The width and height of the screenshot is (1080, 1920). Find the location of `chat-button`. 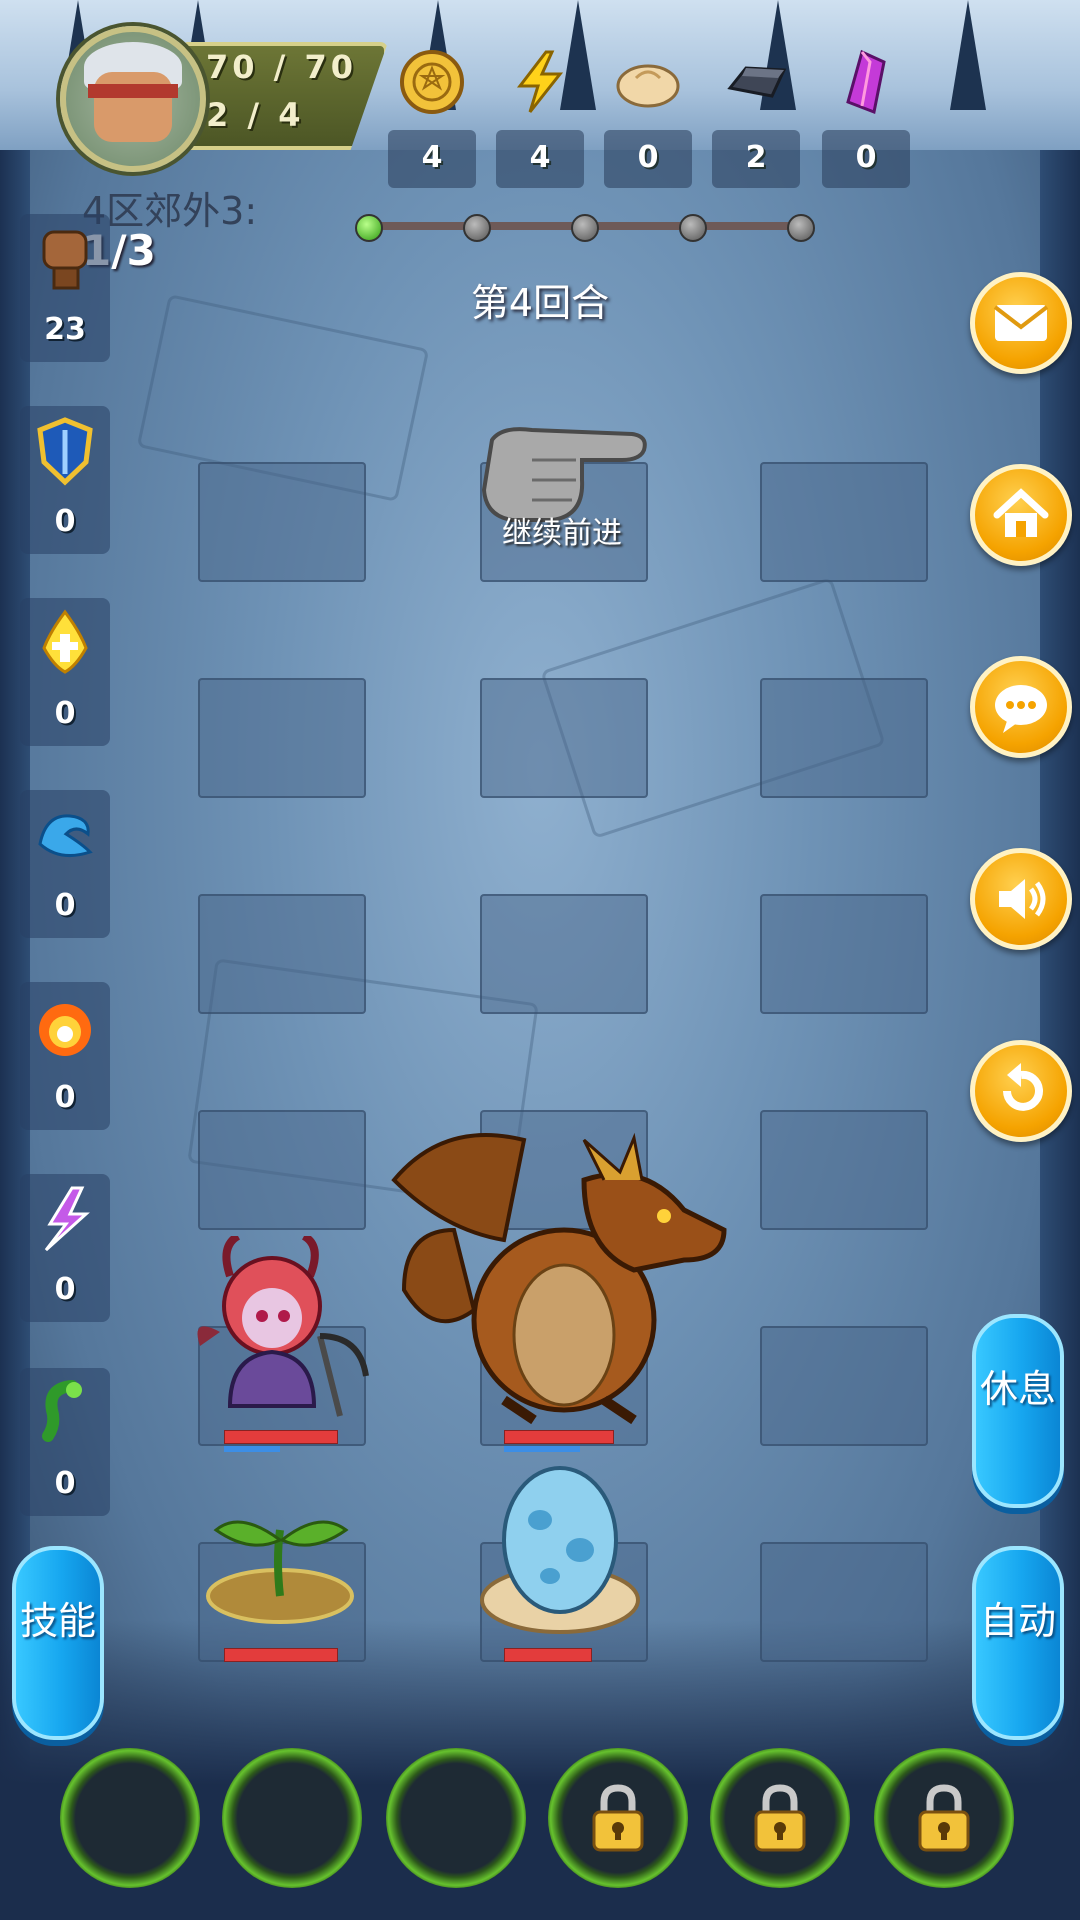

chat-button is located at coordinates (1021, 707).